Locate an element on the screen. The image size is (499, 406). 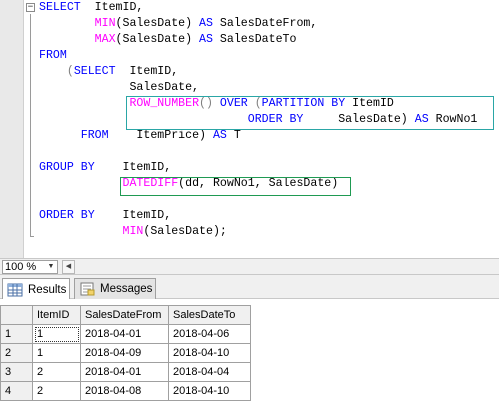
grid-corner is located at coordinates (16, 315).